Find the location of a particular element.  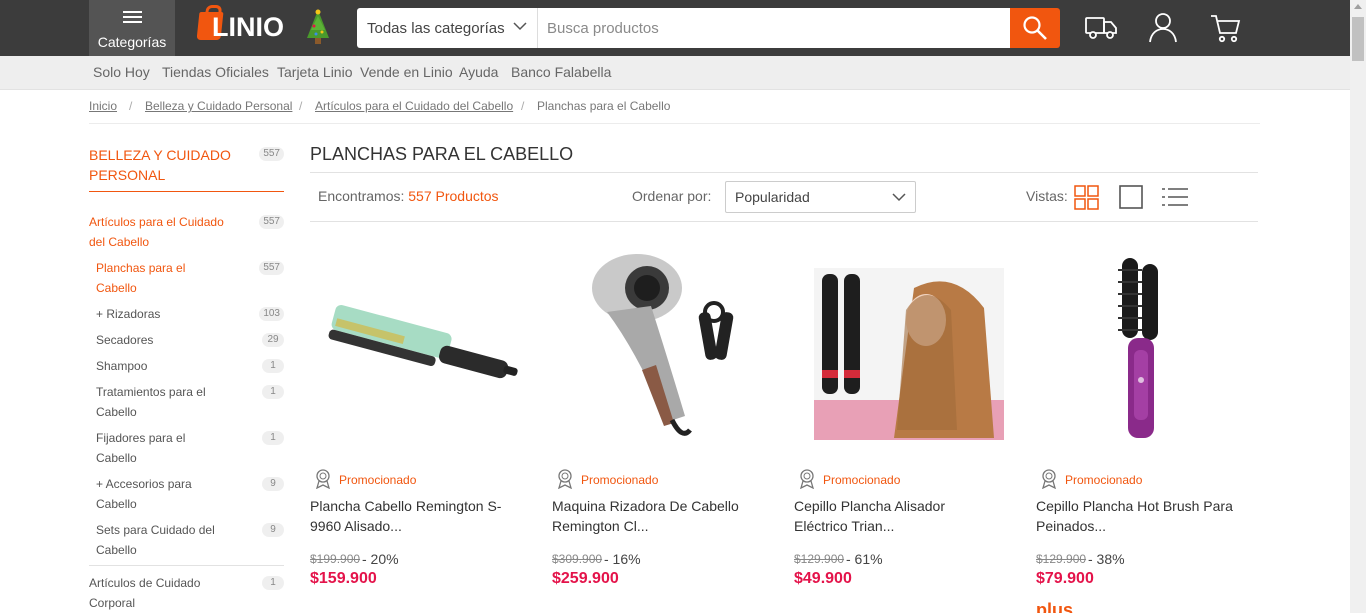

current-price: $79.900 is located at coordinates (1065, 578).